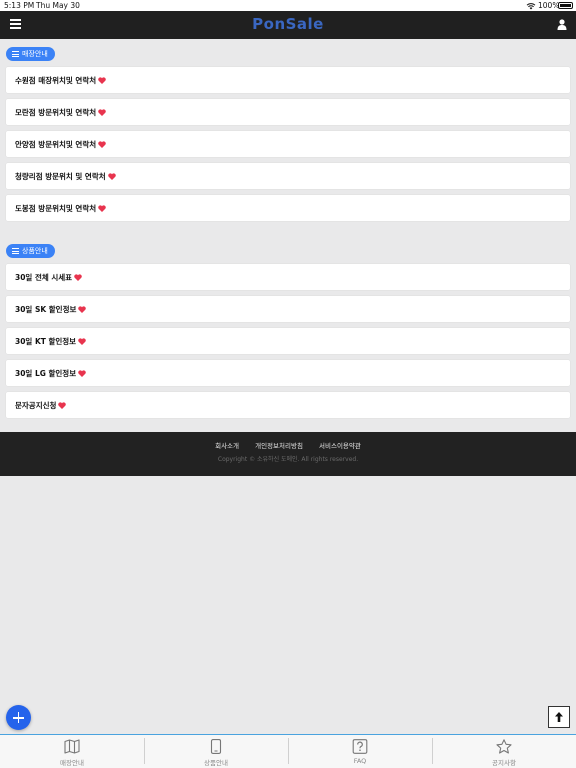 The width and height of the screenshot is (576, 768). Describe the element at coordinates (35, 251) in the screenshot. I see `section-title-label: 상품안내` at that location.